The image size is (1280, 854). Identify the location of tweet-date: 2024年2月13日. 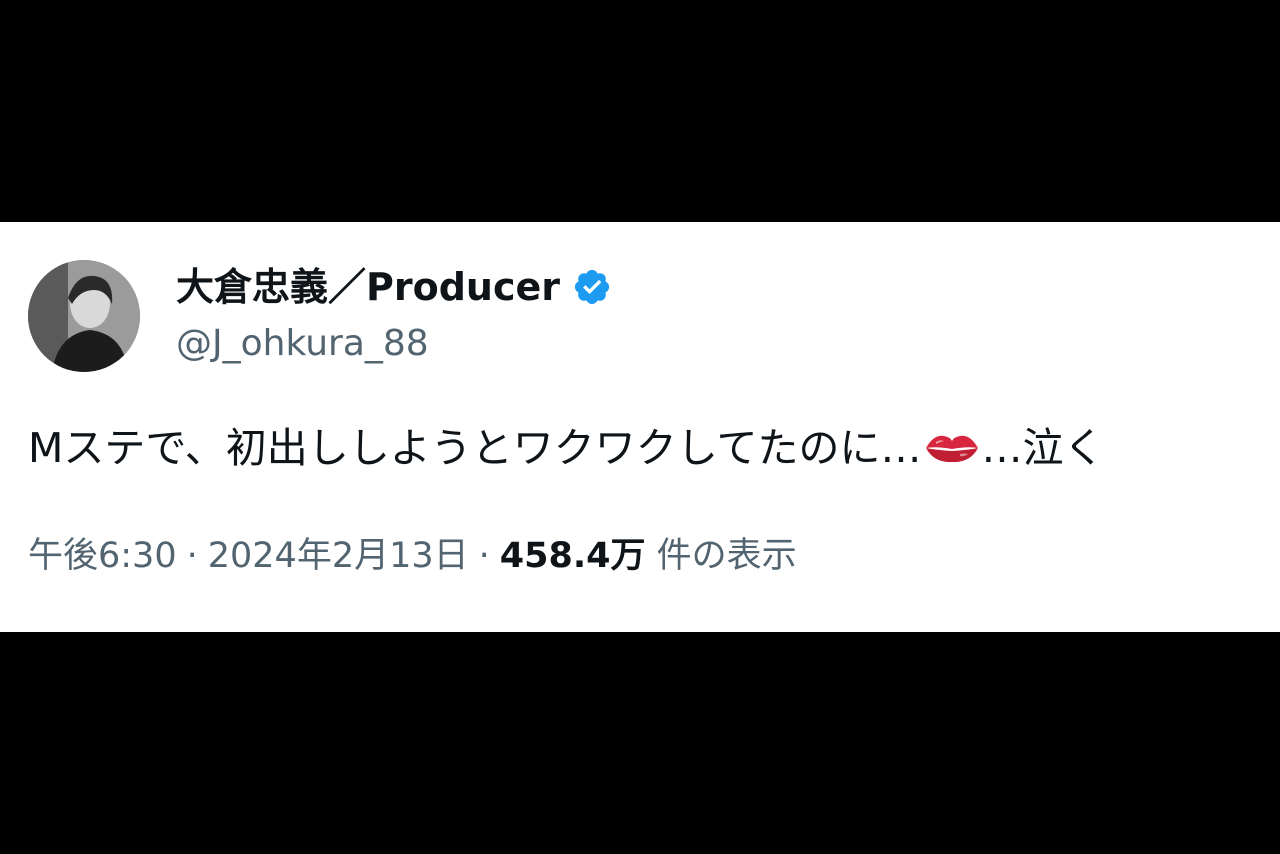
(338, 556).